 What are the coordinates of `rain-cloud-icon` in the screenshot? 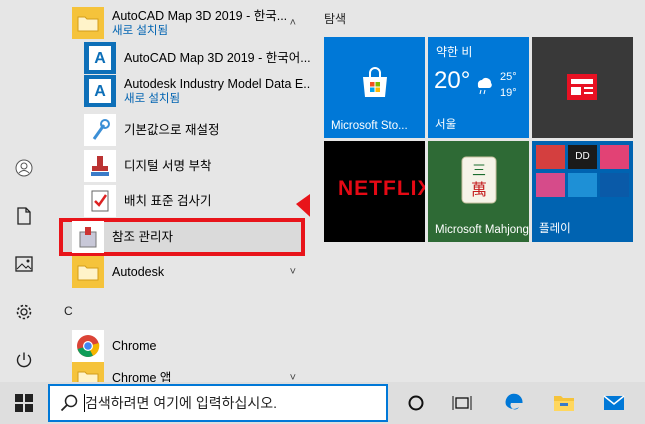 It's located at (484, 86).